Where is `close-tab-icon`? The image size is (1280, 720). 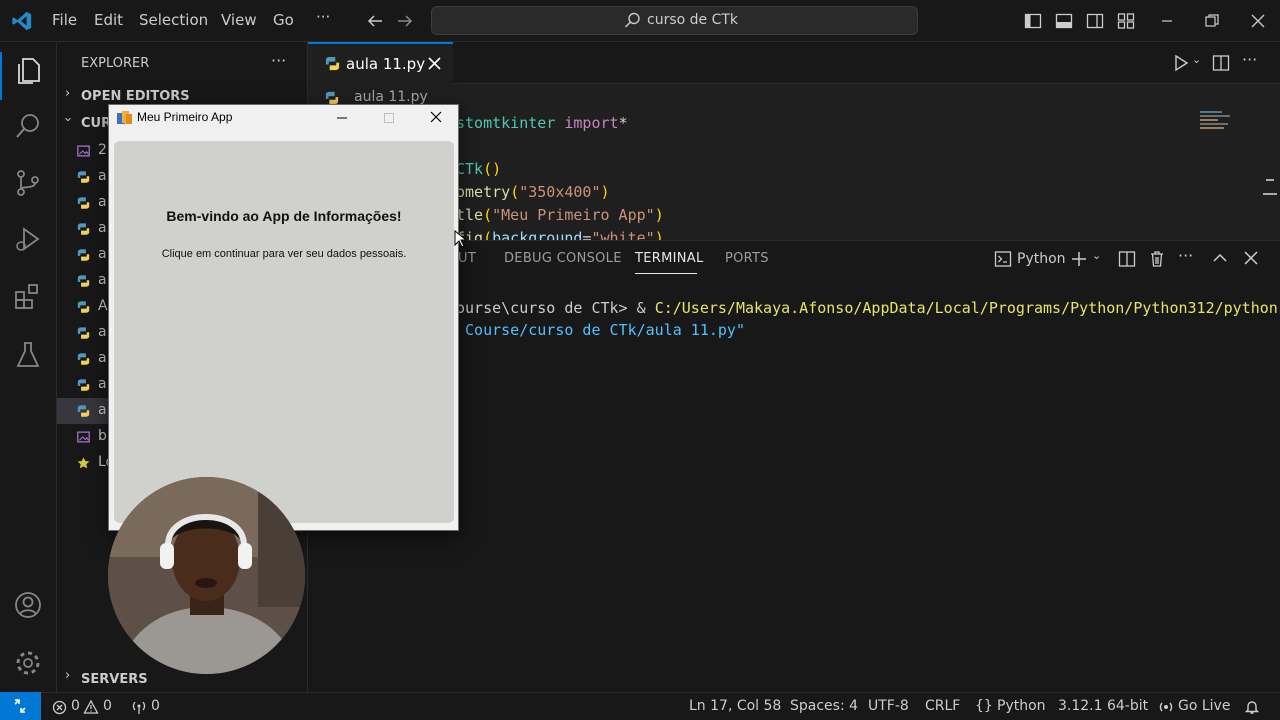 close-tab-icon is located at coordinates (434, 63).